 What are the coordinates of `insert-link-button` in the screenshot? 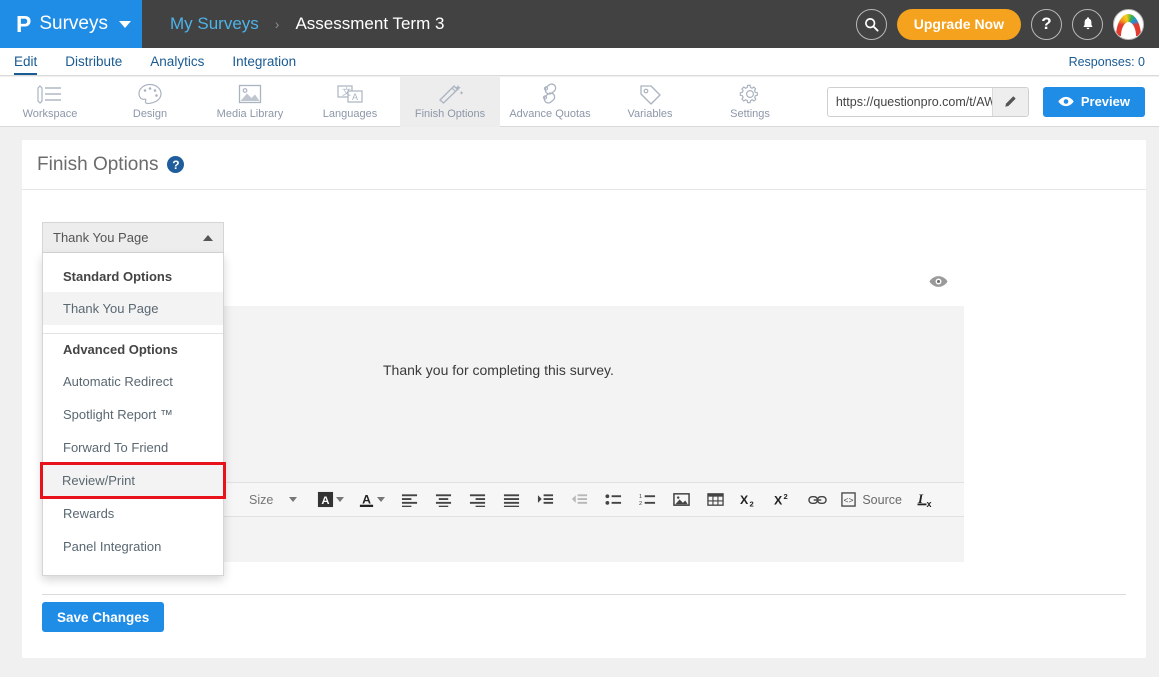 It's located at (817, 500).